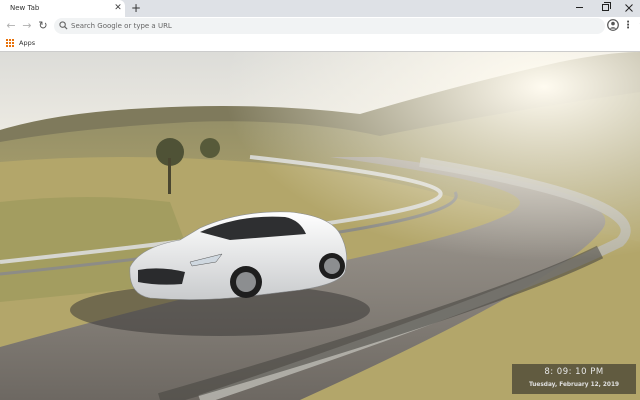 The height and width of the screenshot is (400, 640). Describe the element at coordinates (613, 25) in the screenshot. I see `profile-icon` at that location.